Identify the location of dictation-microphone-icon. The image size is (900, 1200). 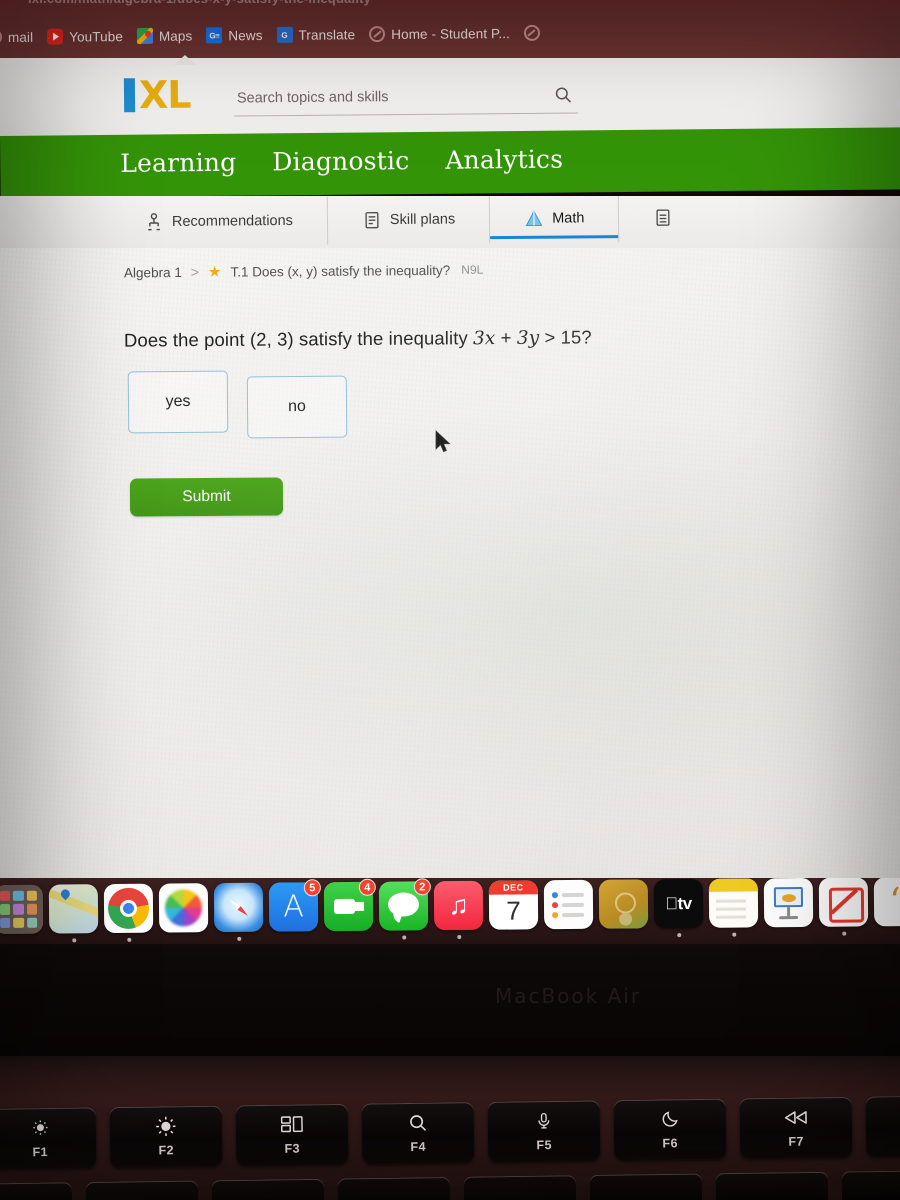
(544, 1120).